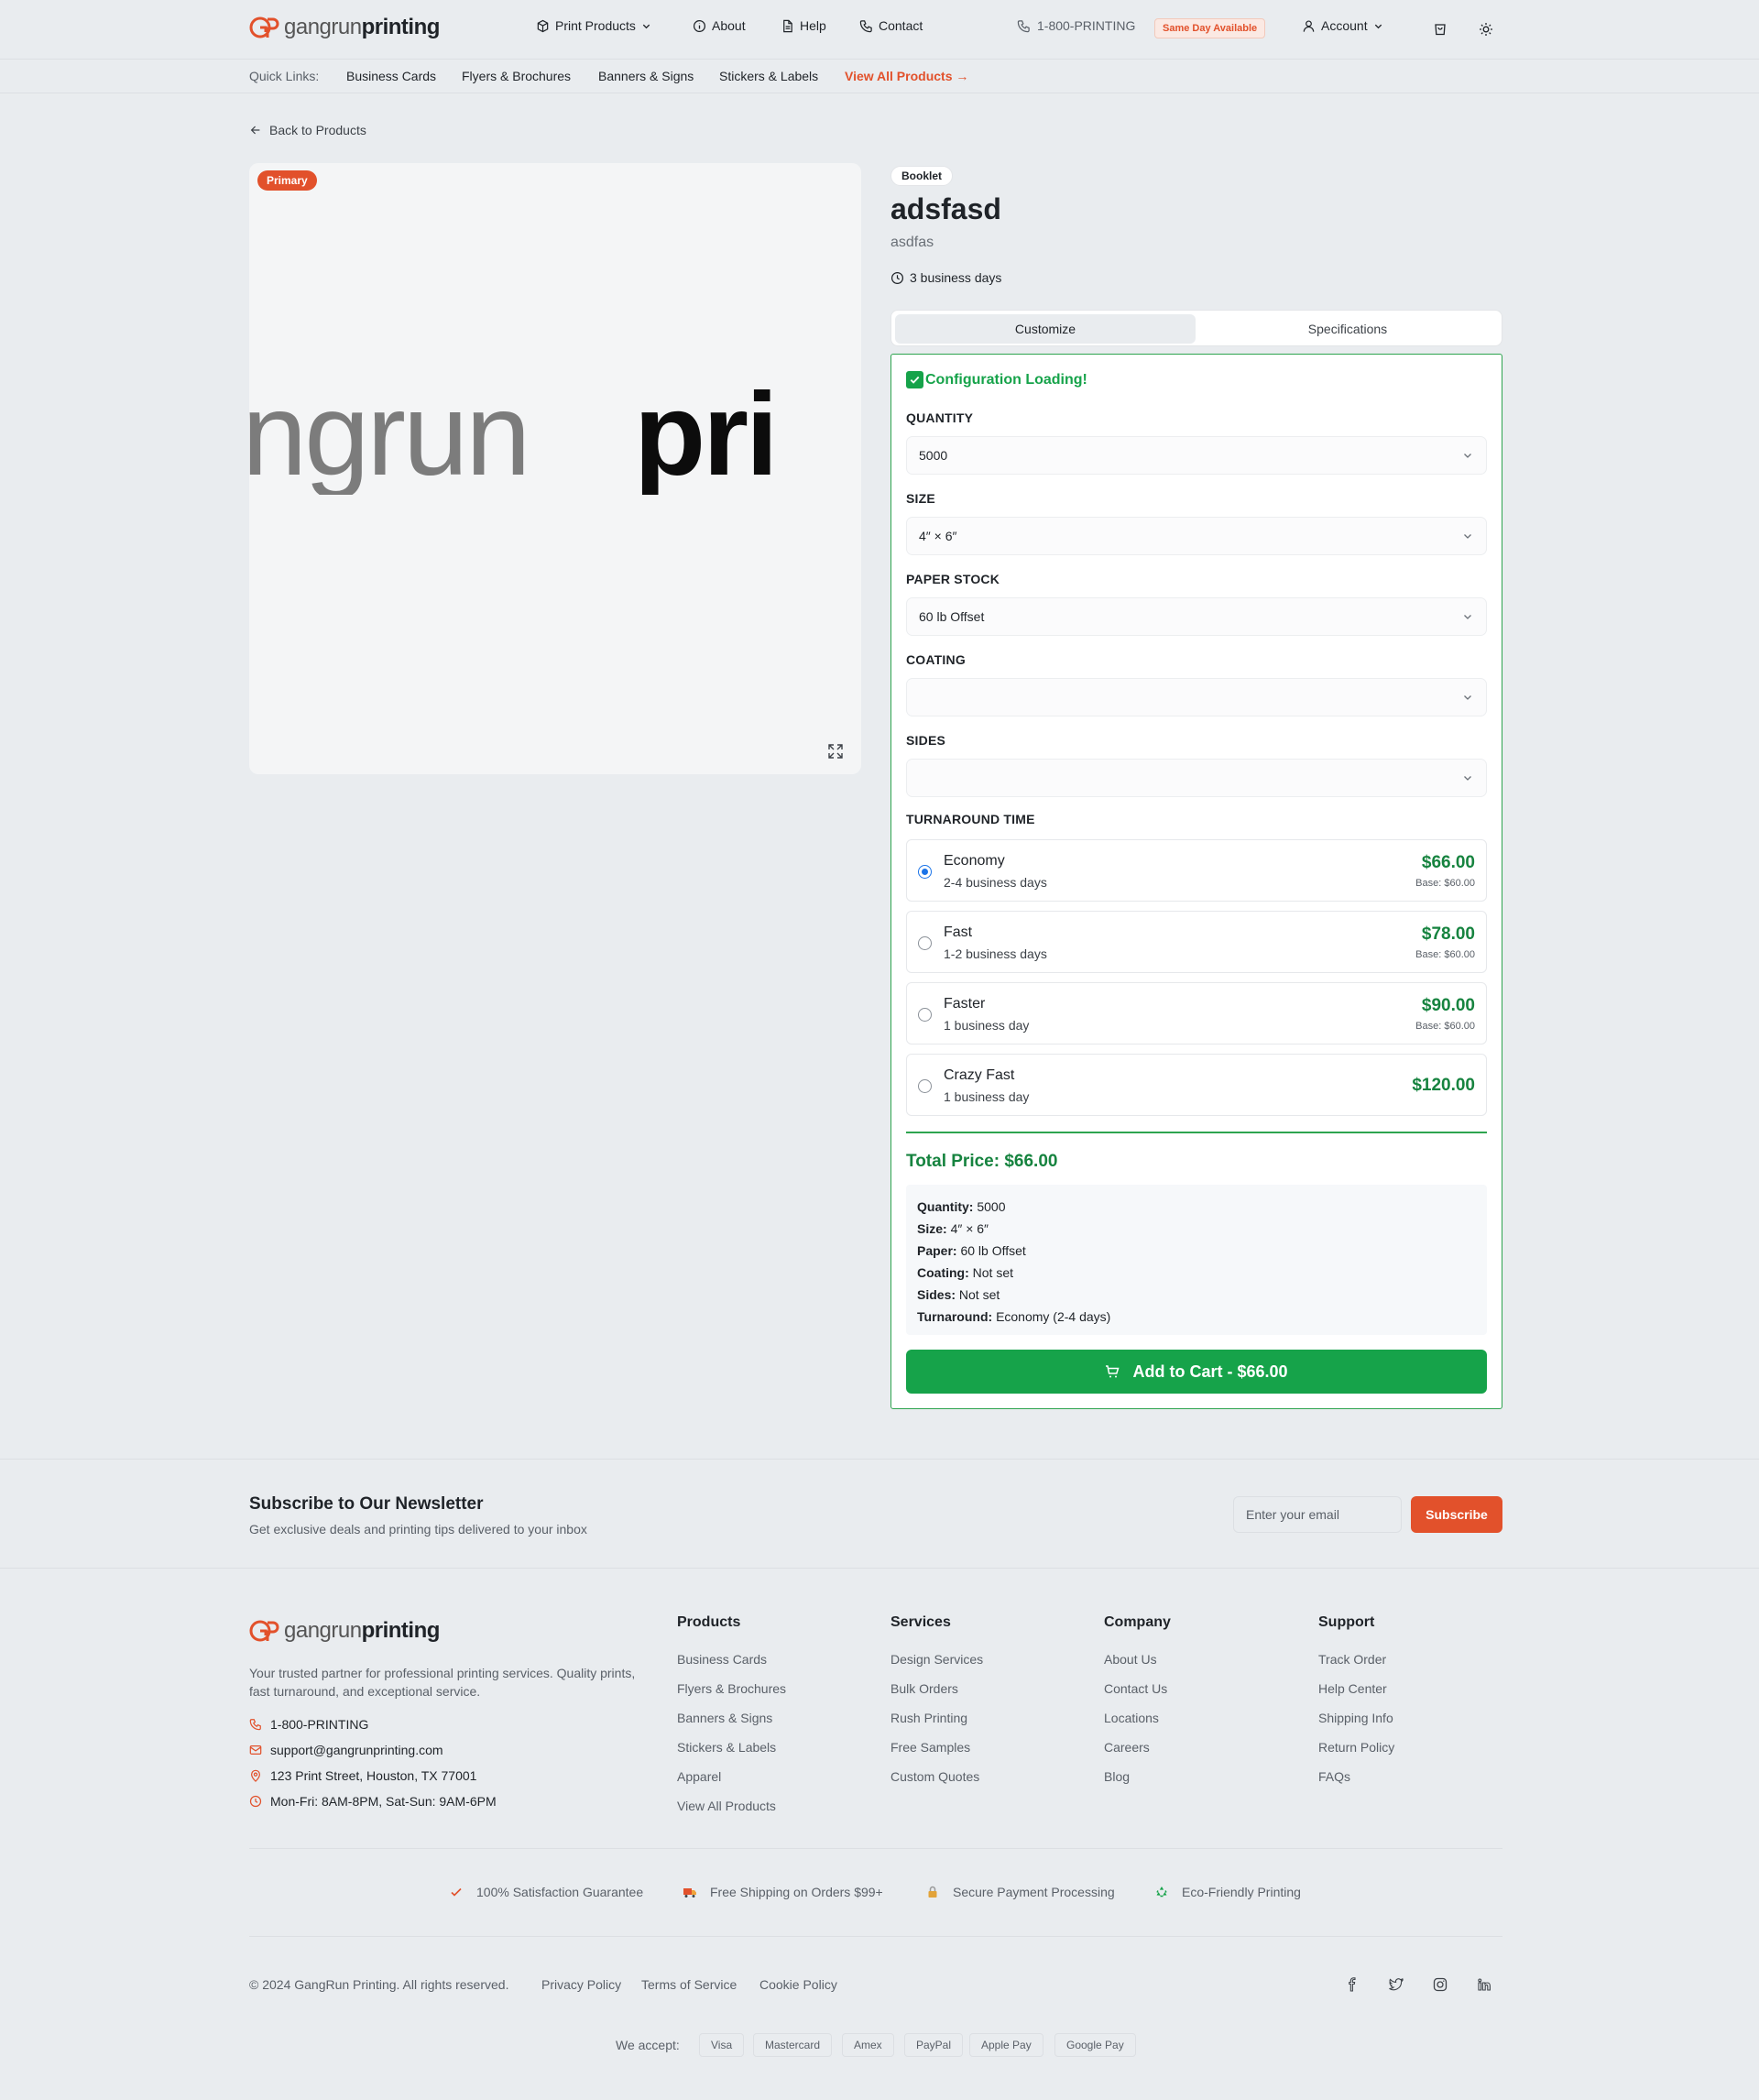  Describe the element at coordinates (1130, 1659) in the screenshot. I see `footer-link: About Us` at that location.